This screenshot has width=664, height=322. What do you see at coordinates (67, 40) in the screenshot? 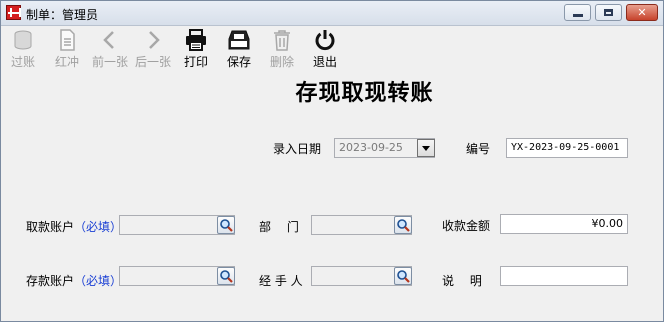
I see `document-icon` at bounding box center [67, 40].